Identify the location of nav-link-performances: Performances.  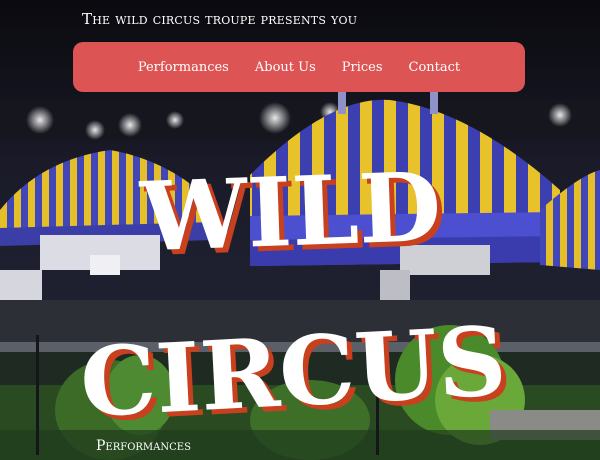
(183, 67).